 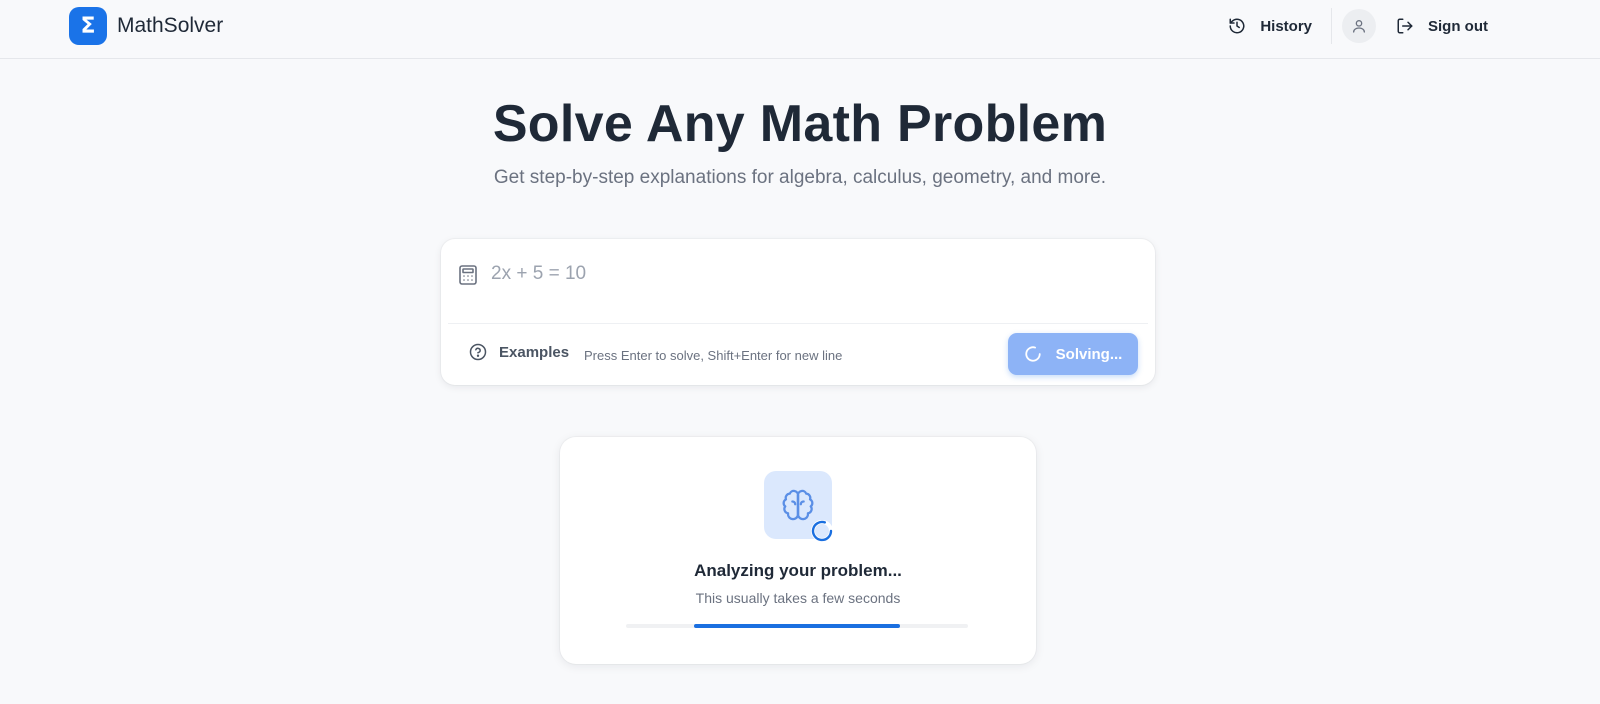 What do you see at coordinates (798, 598) in the screenshot?
I see `loading-subtitle: This usually takes a few seconds` at bounding box center [798, 598].